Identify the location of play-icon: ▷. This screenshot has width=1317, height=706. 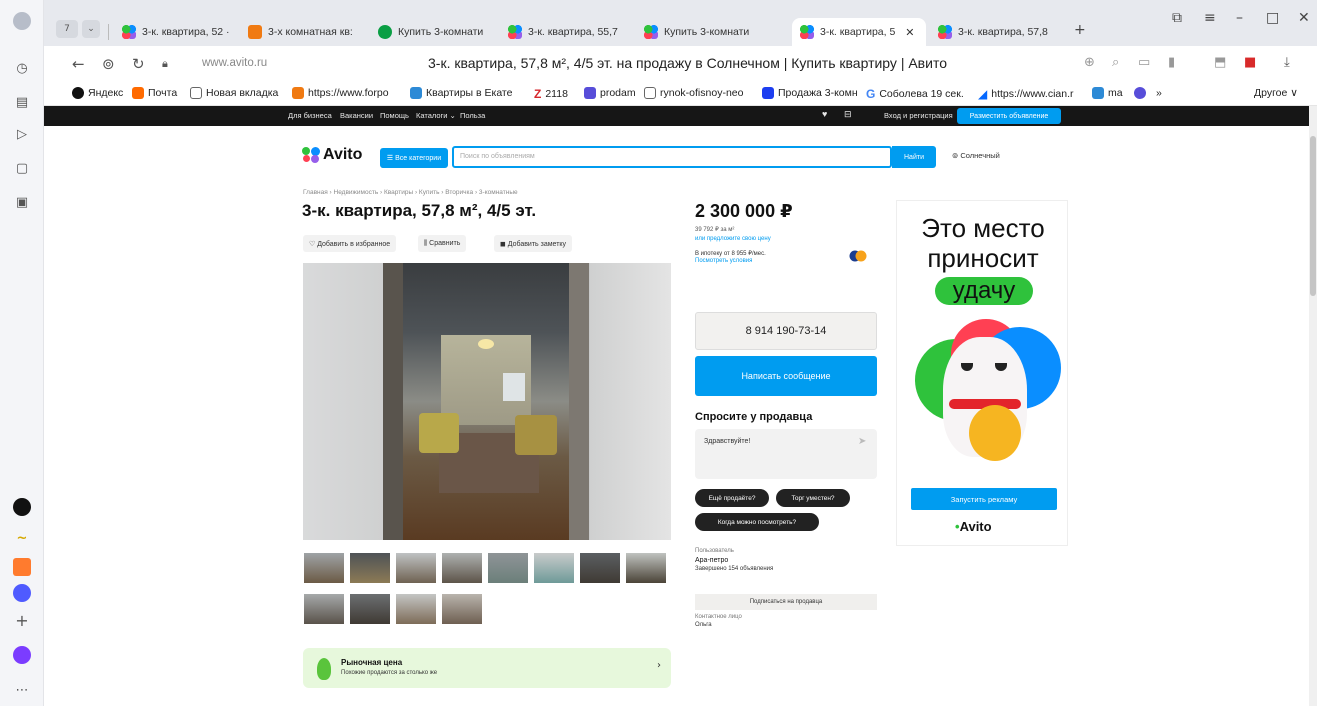
(22, 134).